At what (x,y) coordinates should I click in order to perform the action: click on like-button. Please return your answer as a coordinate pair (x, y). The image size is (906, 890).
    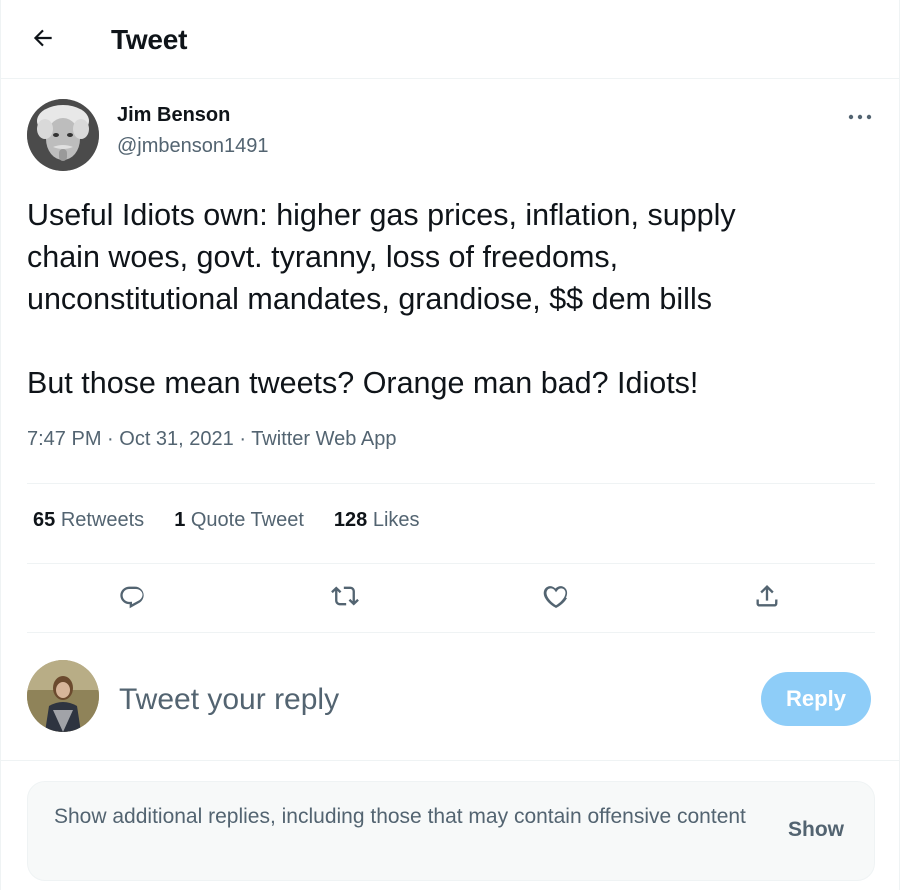
    Looking at the image, I should click on (556, 598).